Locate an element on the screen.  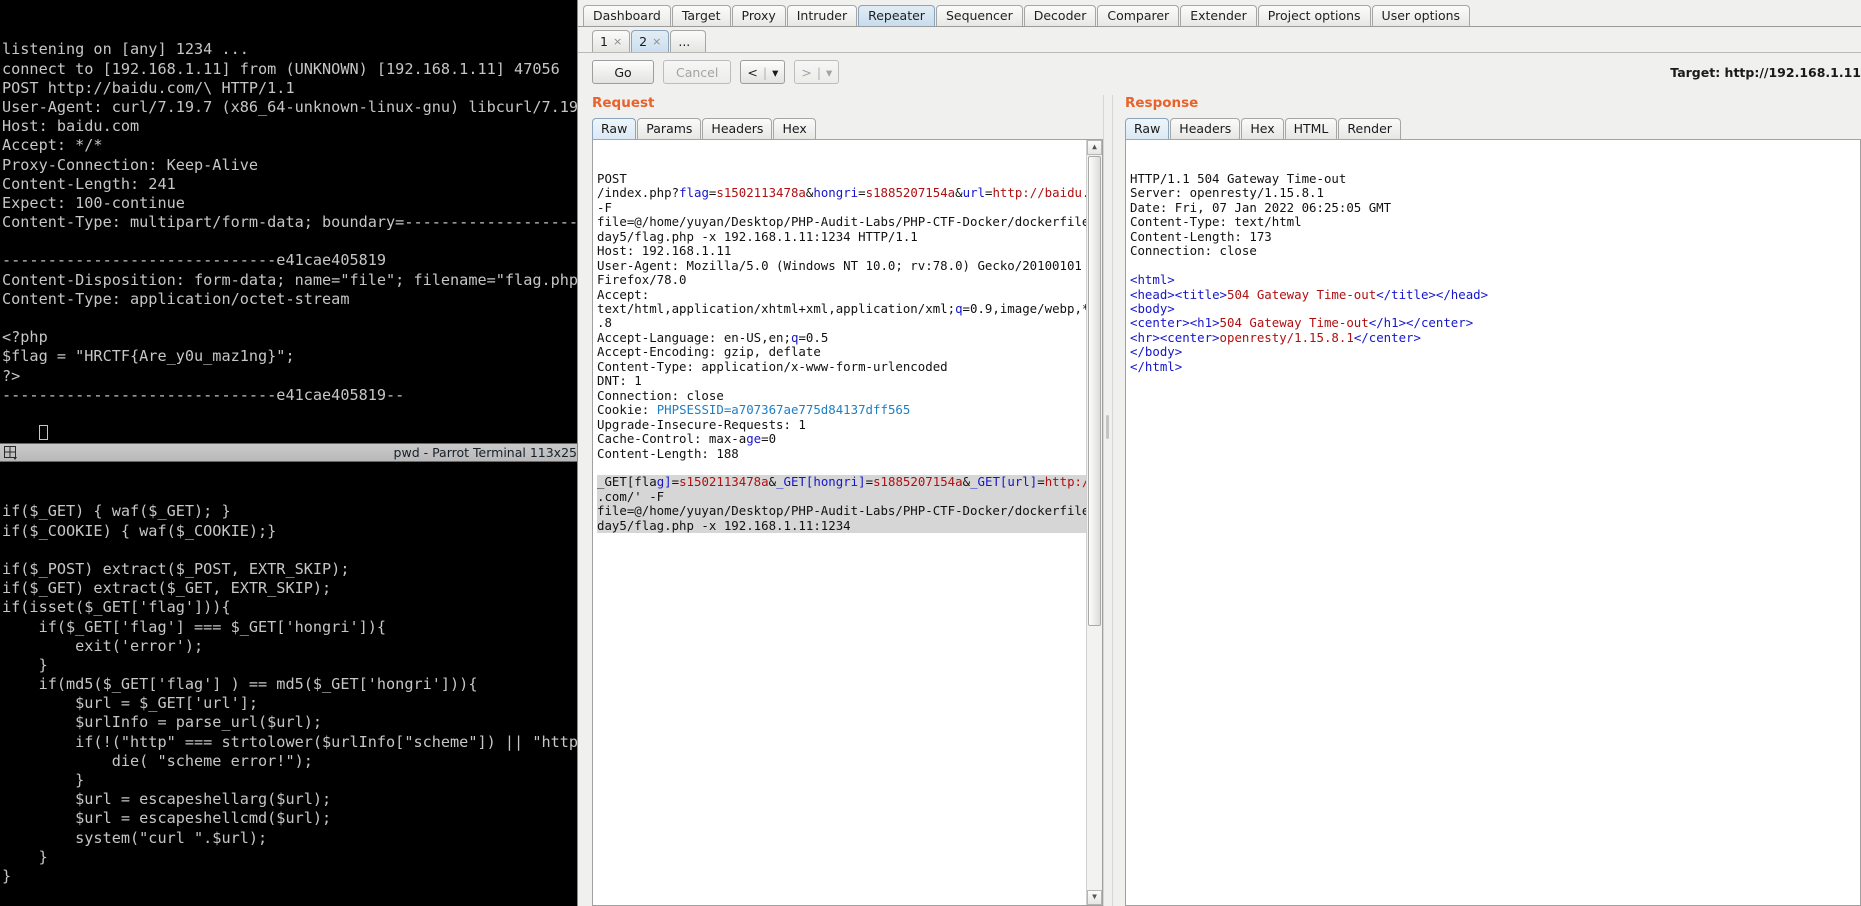
request-line: Cache-Control: max-age=0 is located at coordinates (687, 439).